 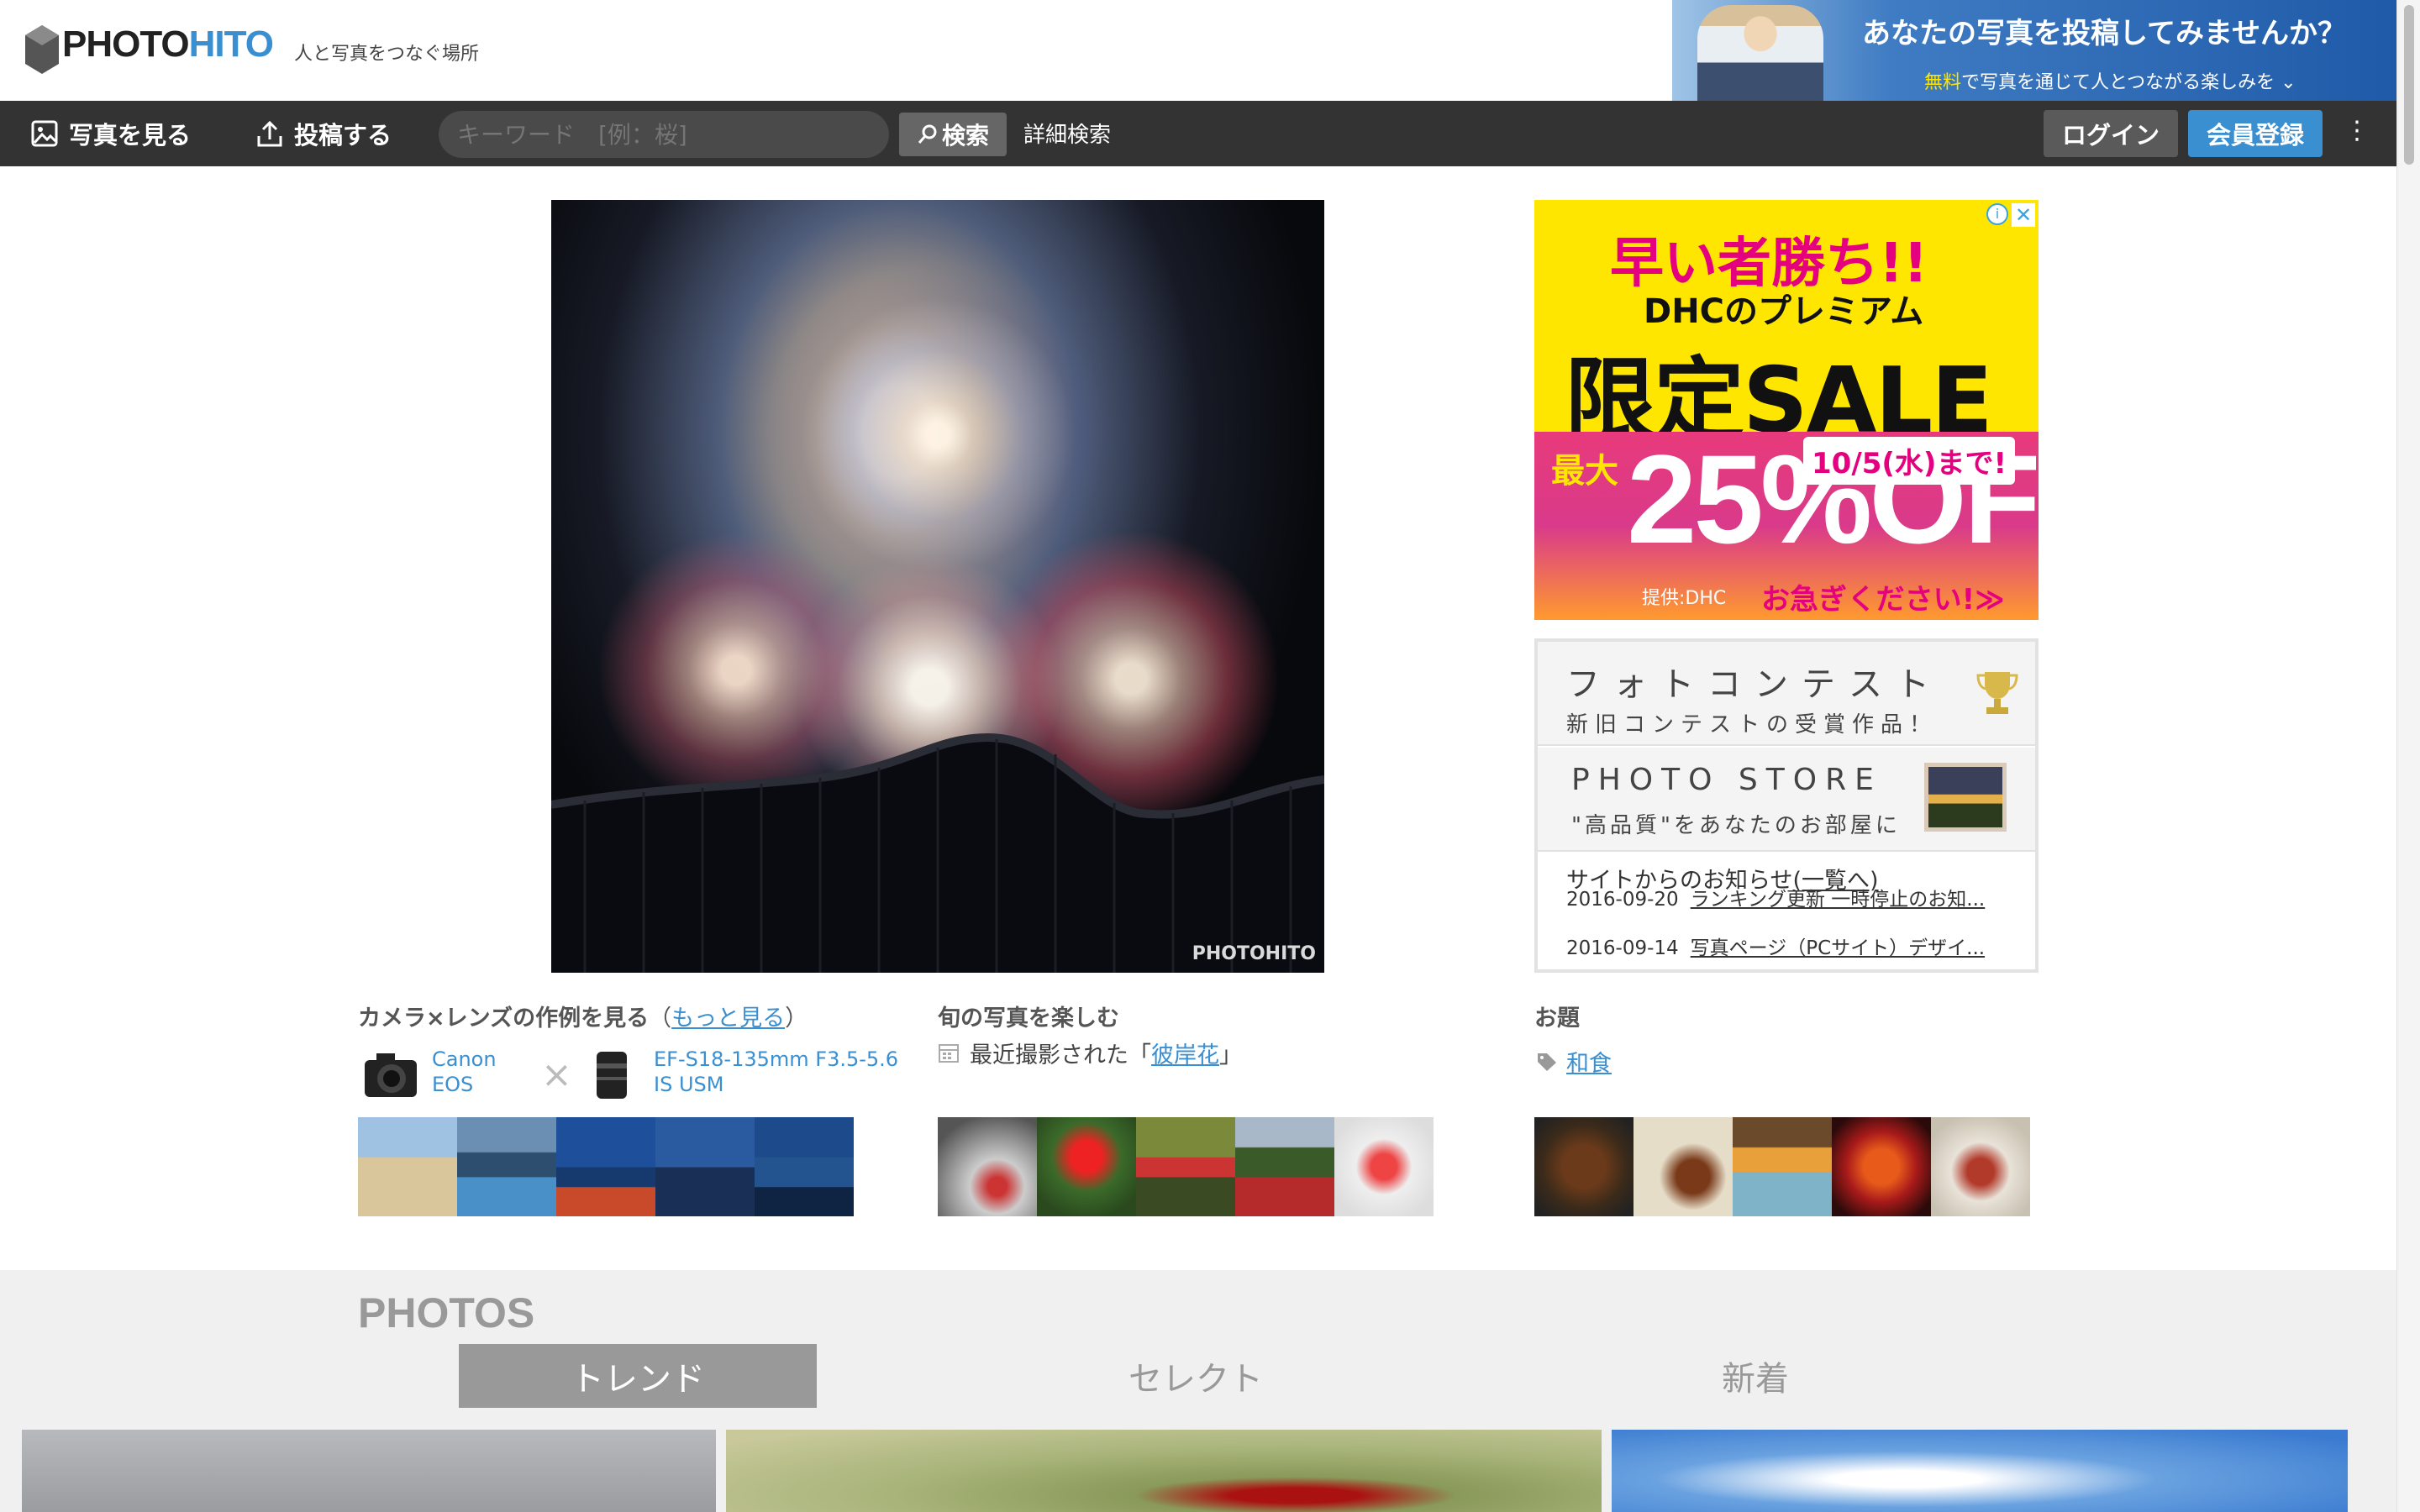 I want to click on camera-lens-section-title: カメラ×レンズの作例を見る（もっと見る）, so click(x=583, y=1018).